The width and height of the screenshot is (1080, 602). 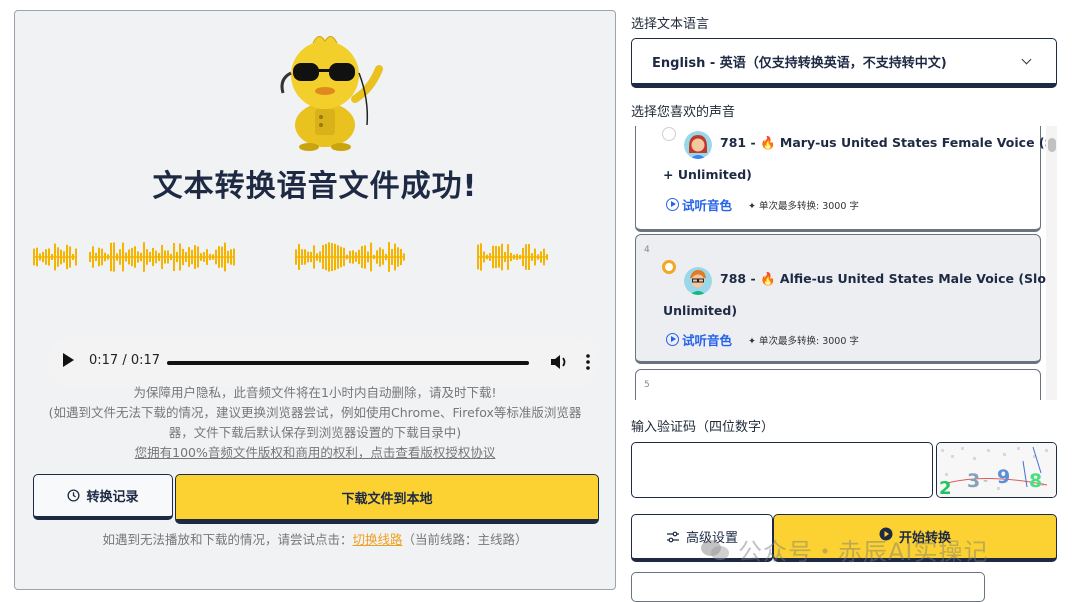 I want to click on copyright-link: 您拥有100%音频文件版权和商用的权利，点击查看版权授权协议, so click(x=315, y=453).